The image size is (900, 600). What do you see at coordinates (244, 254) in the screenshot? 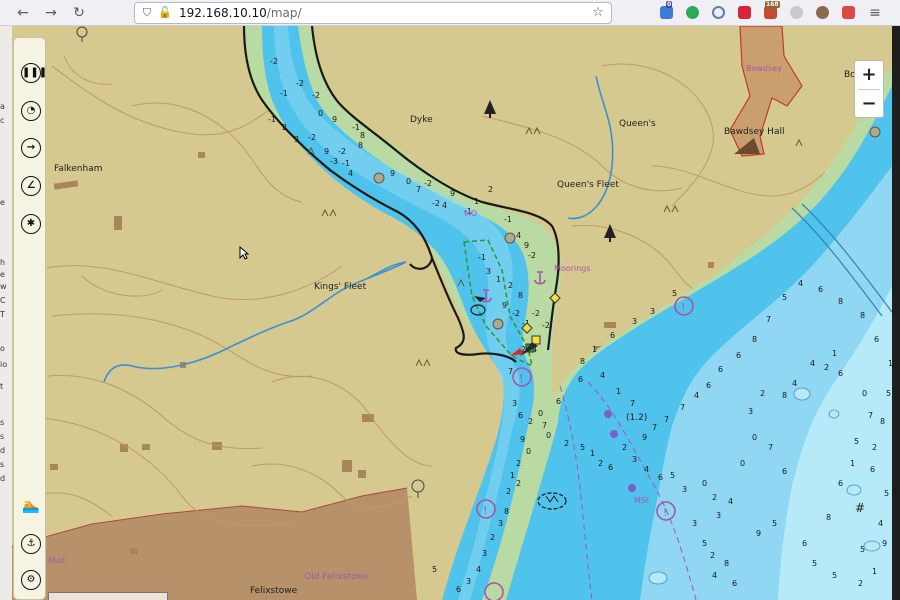
I see `mouse-cursor-icon` at bounding box center [244, 254].